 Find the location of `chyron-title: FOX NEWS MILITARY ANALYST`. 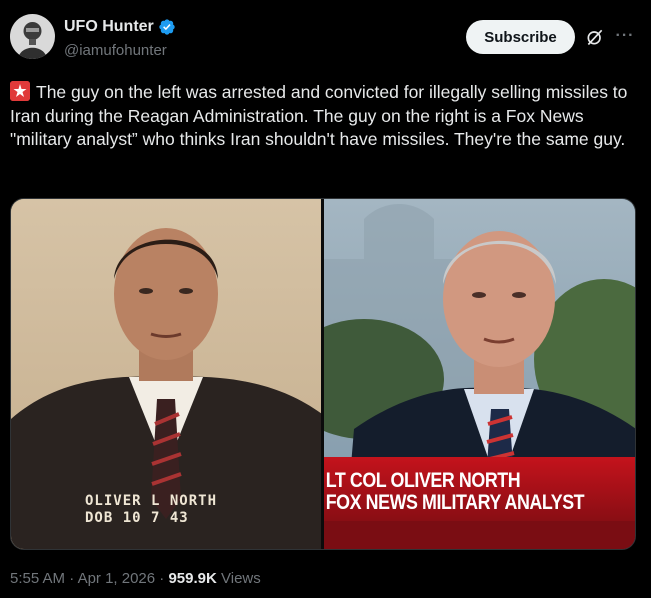

chyron-title: FOX NEWS MILITARY ANALYST is located at coordinates (455, 502).